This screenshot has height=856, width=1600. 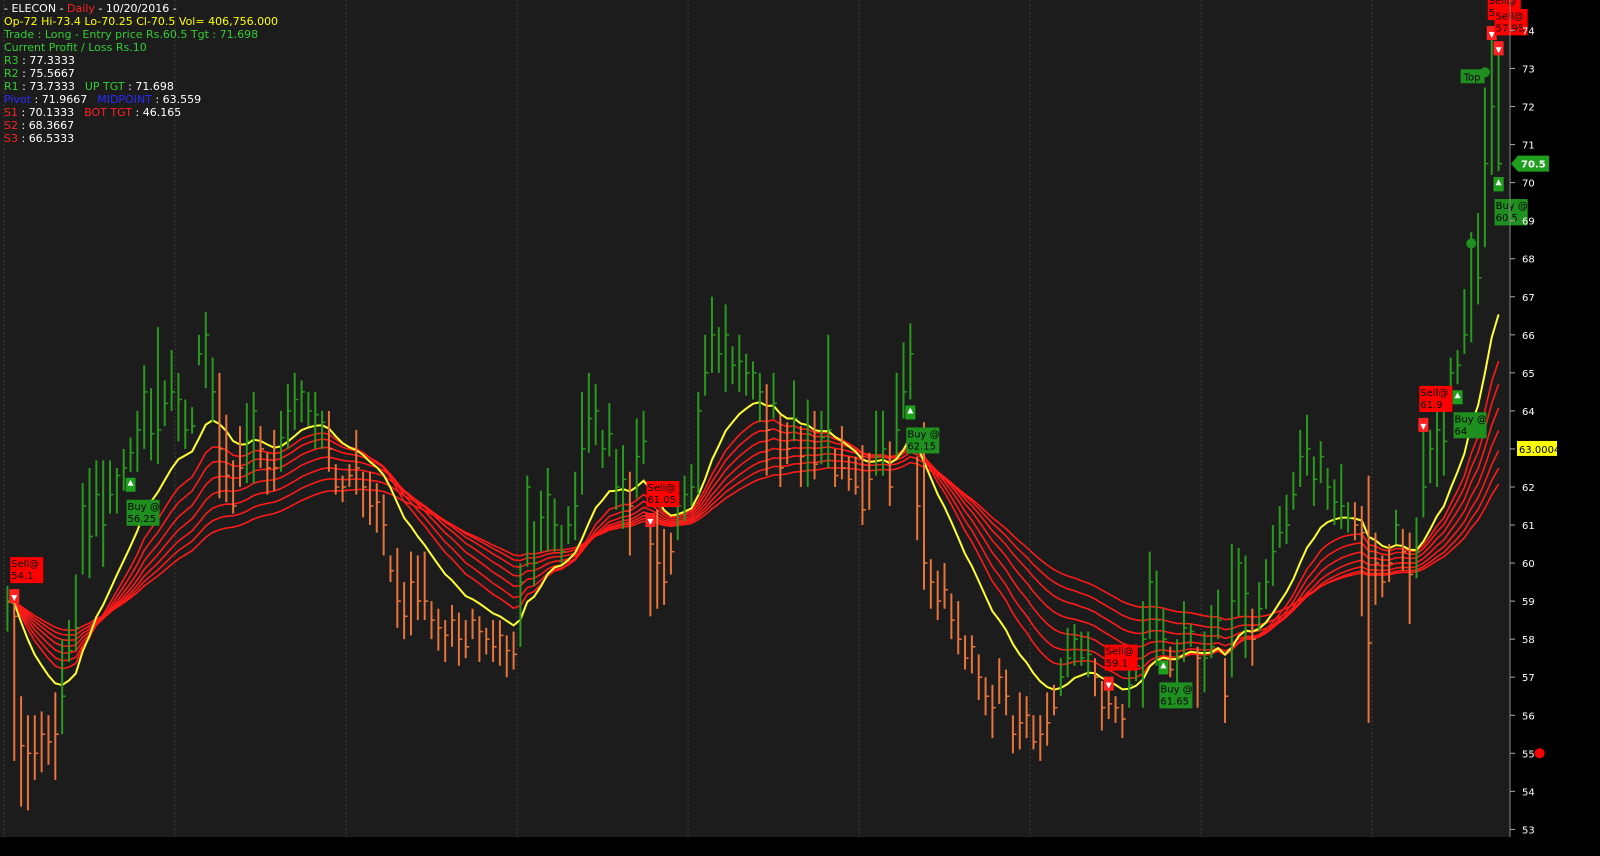 What do you see at coordinates (1528, 602) in the screenshot?
I see `y-tick-label: 59` at bounding box center [1528, 602].